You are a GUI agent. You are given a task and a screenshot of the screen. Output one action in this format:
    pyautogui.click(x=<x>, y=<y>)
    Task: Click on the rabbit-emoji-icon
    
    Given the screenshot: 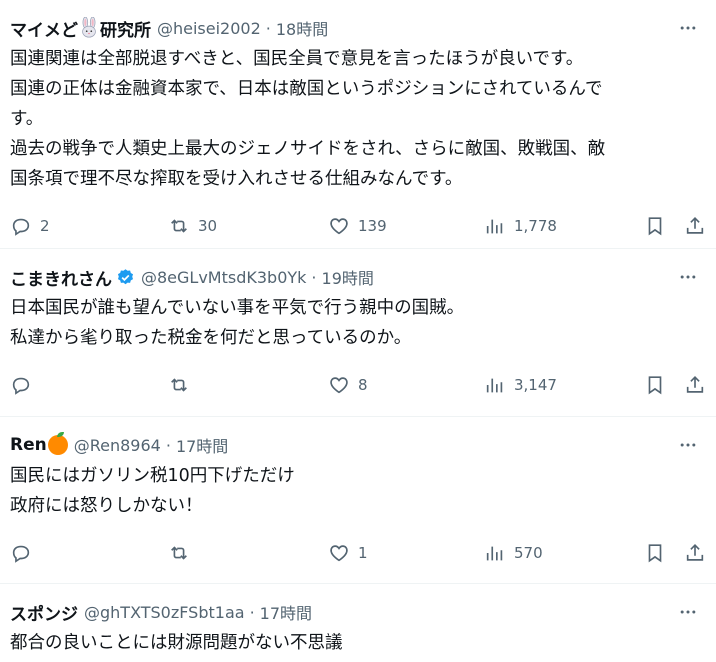 What is the action you would take?
    pyautogui.click(x=89, y=27)
    